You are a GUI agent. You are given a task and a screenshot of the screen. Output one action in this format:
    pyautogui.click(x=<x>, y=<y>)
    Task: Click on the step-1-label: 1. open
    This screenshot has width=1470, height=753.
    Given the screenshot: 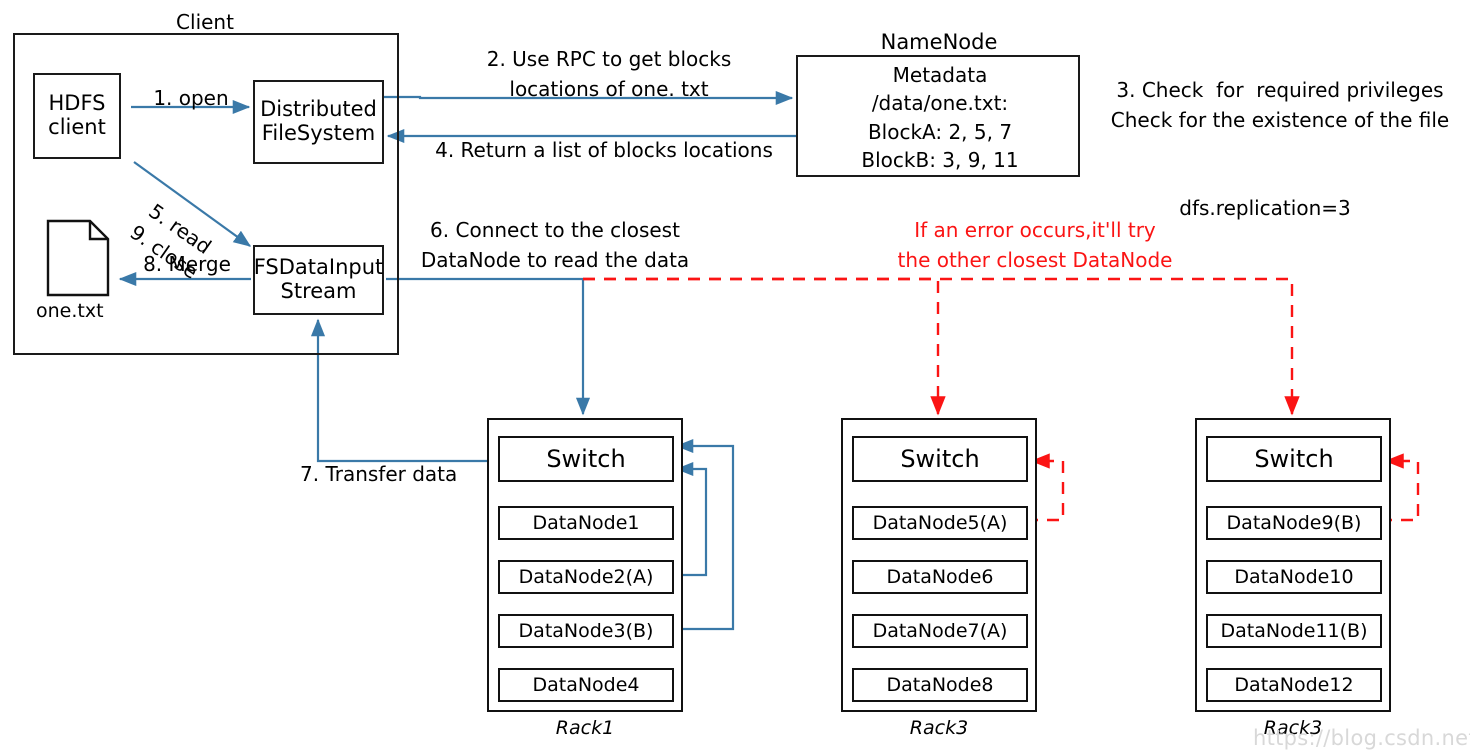 What is the action you would take?
    pyautogui.click(x=191, y=98)
    